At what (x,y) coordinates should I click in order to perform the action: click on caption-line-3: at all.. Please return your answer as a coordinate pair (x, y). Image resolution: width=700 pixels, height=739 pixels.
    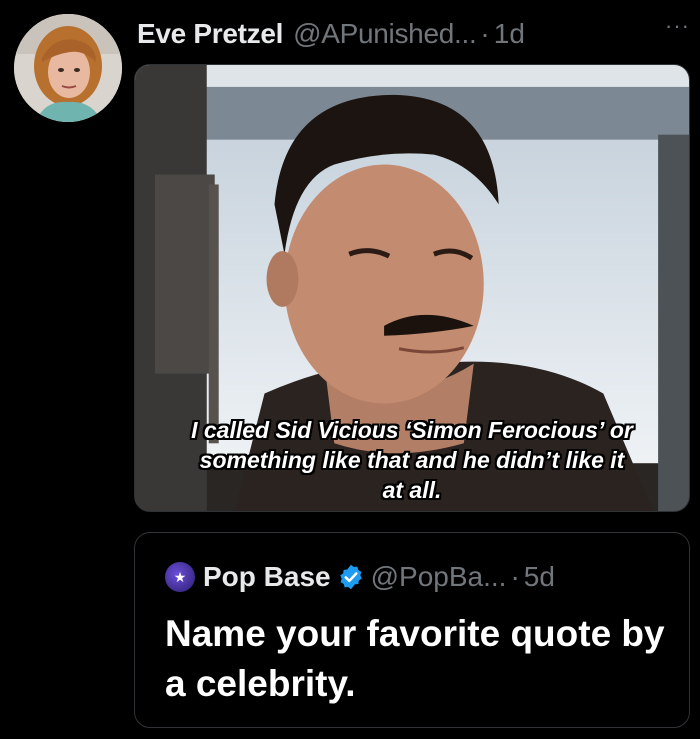
    Looking at the image, I should click on (412, 490).